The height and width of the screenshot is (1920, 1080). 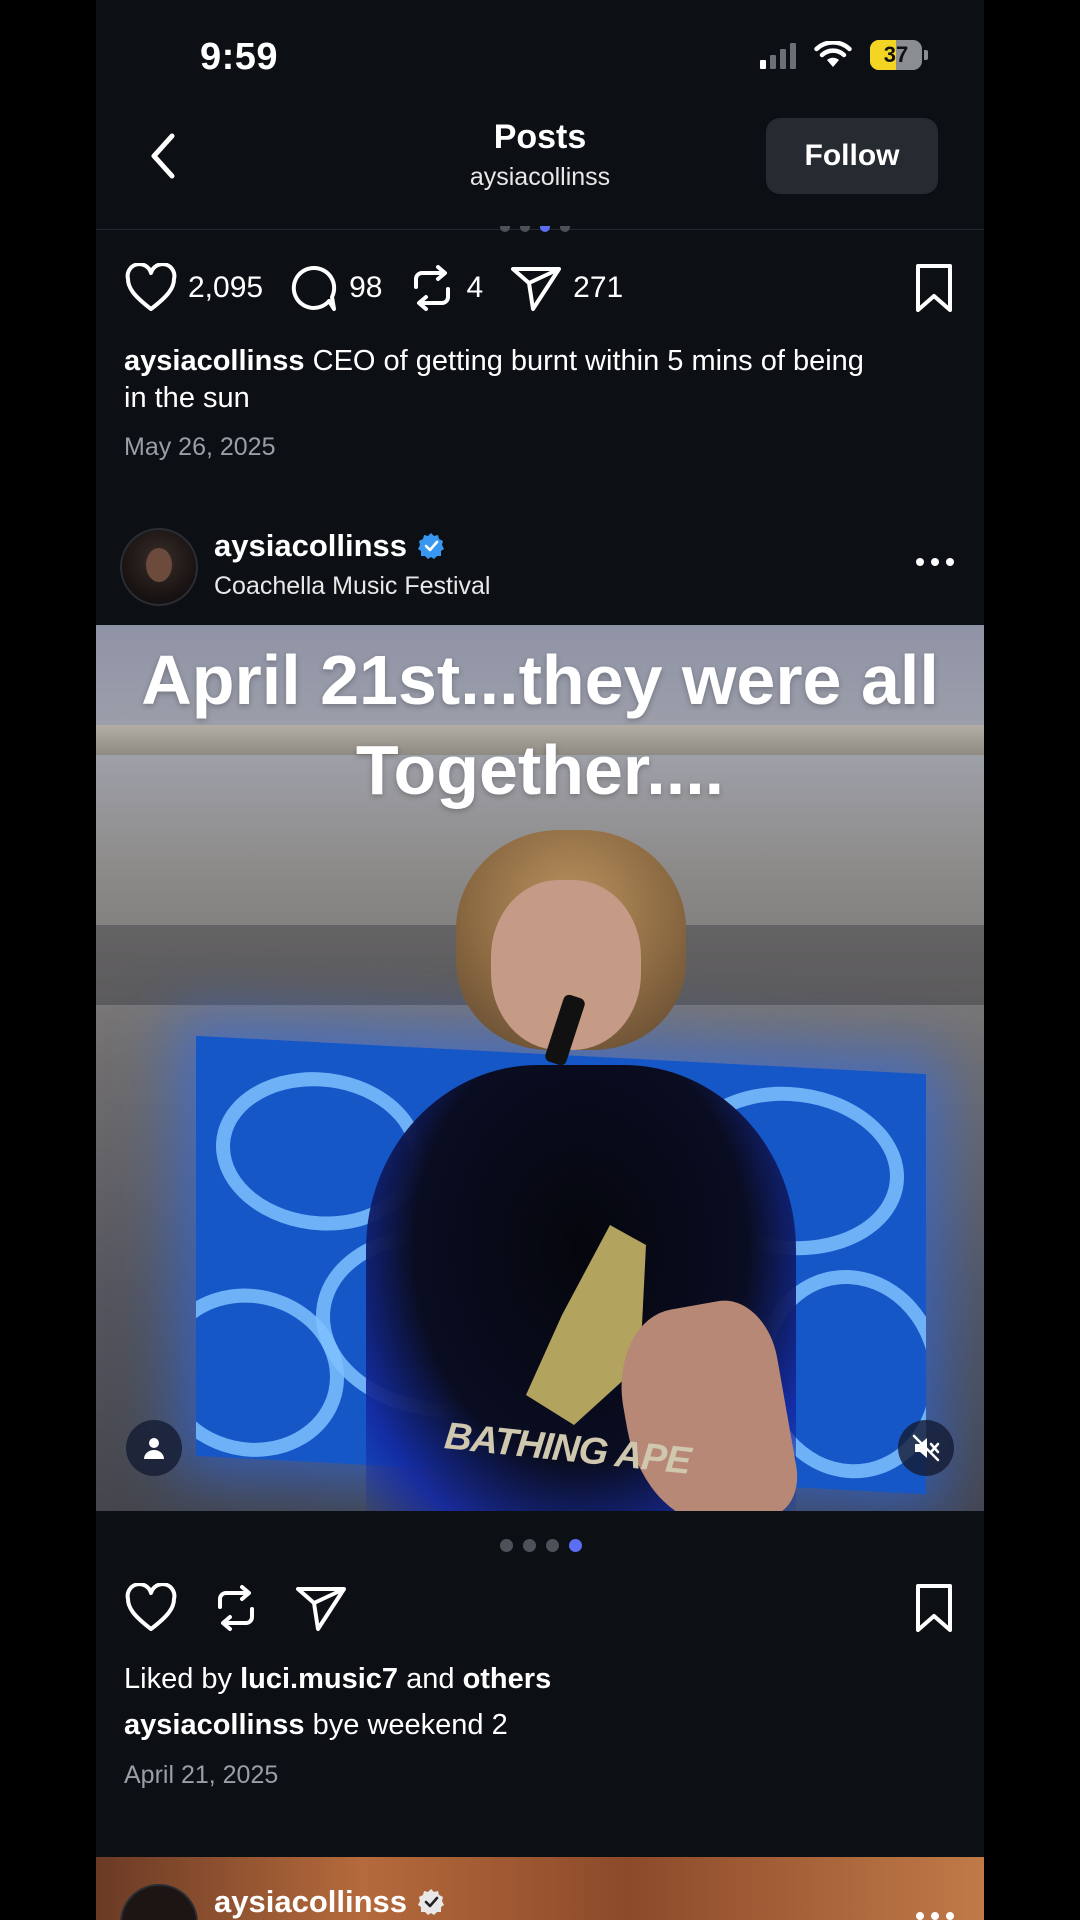 I want to click on post1-like-count: 2,095, so click(x=226, y=287).